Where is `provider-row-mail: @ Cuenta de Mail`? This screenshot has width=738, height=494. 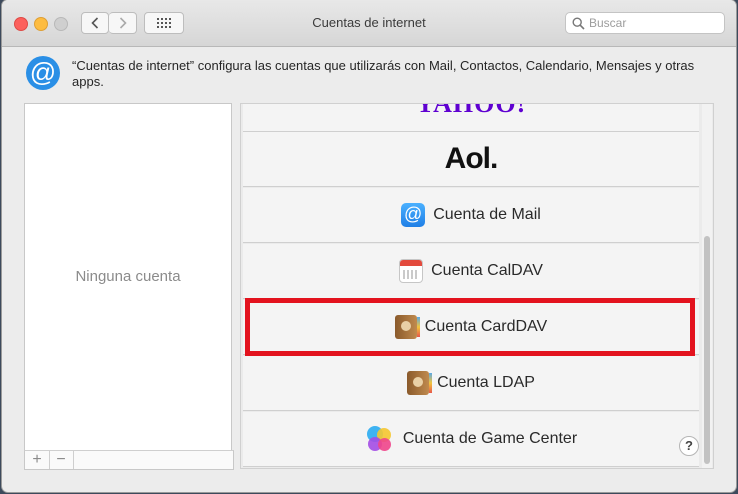
provider-row-mail: @ Cuenta de Mail is located at coordinates (471, 215).